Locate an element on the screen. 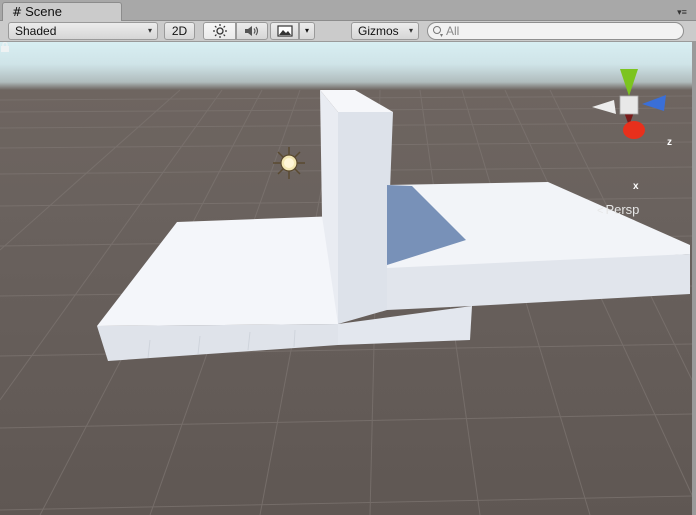 This screenshot has width=696, height=515. sun-icon is located at coordinates (219, 31).